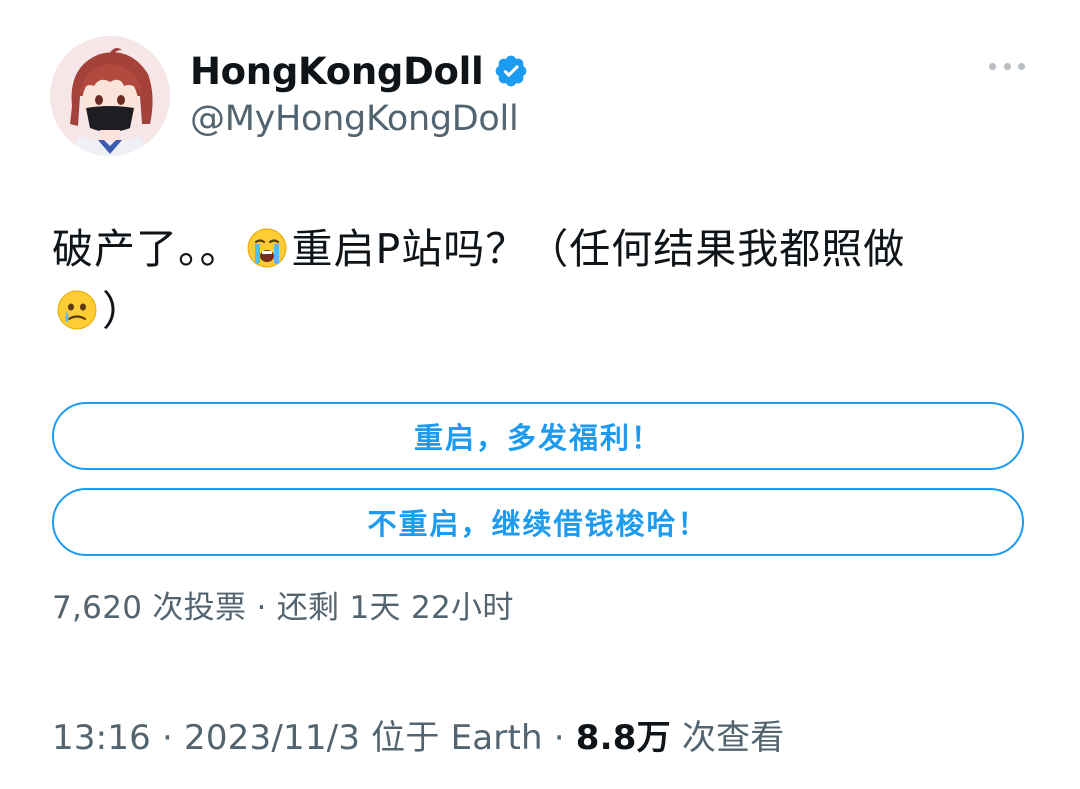 The image size is (1080, 789). Describe the element at coordinates (727, 738) in the screenshot. I see `view-count-suffix: 次查看` at that location.